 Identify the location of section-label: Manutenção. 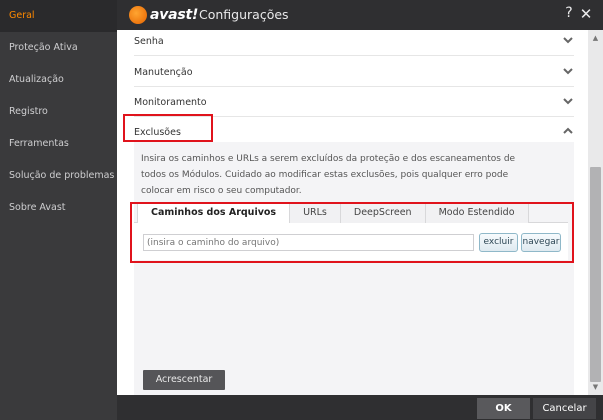
(163, 72).